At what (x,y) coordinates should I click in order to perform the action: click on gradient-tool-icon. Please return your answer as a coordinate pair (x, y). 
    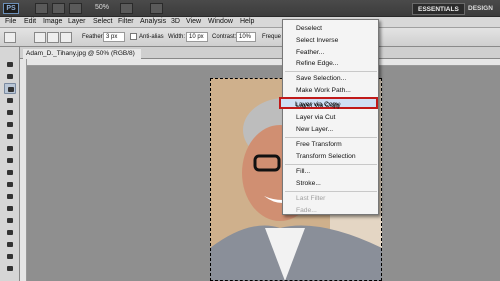
    Looking at the image, I should click on (10, 196).